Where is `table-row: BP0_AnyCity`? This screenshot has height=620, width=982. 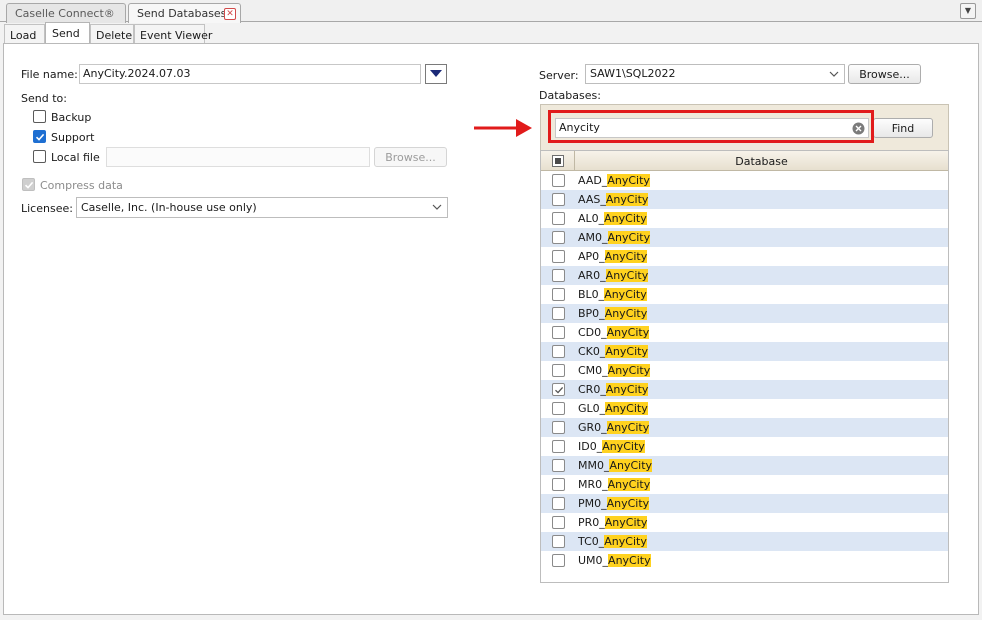 table-row: BP0_AnyCity is located at coordinates (744, 313).